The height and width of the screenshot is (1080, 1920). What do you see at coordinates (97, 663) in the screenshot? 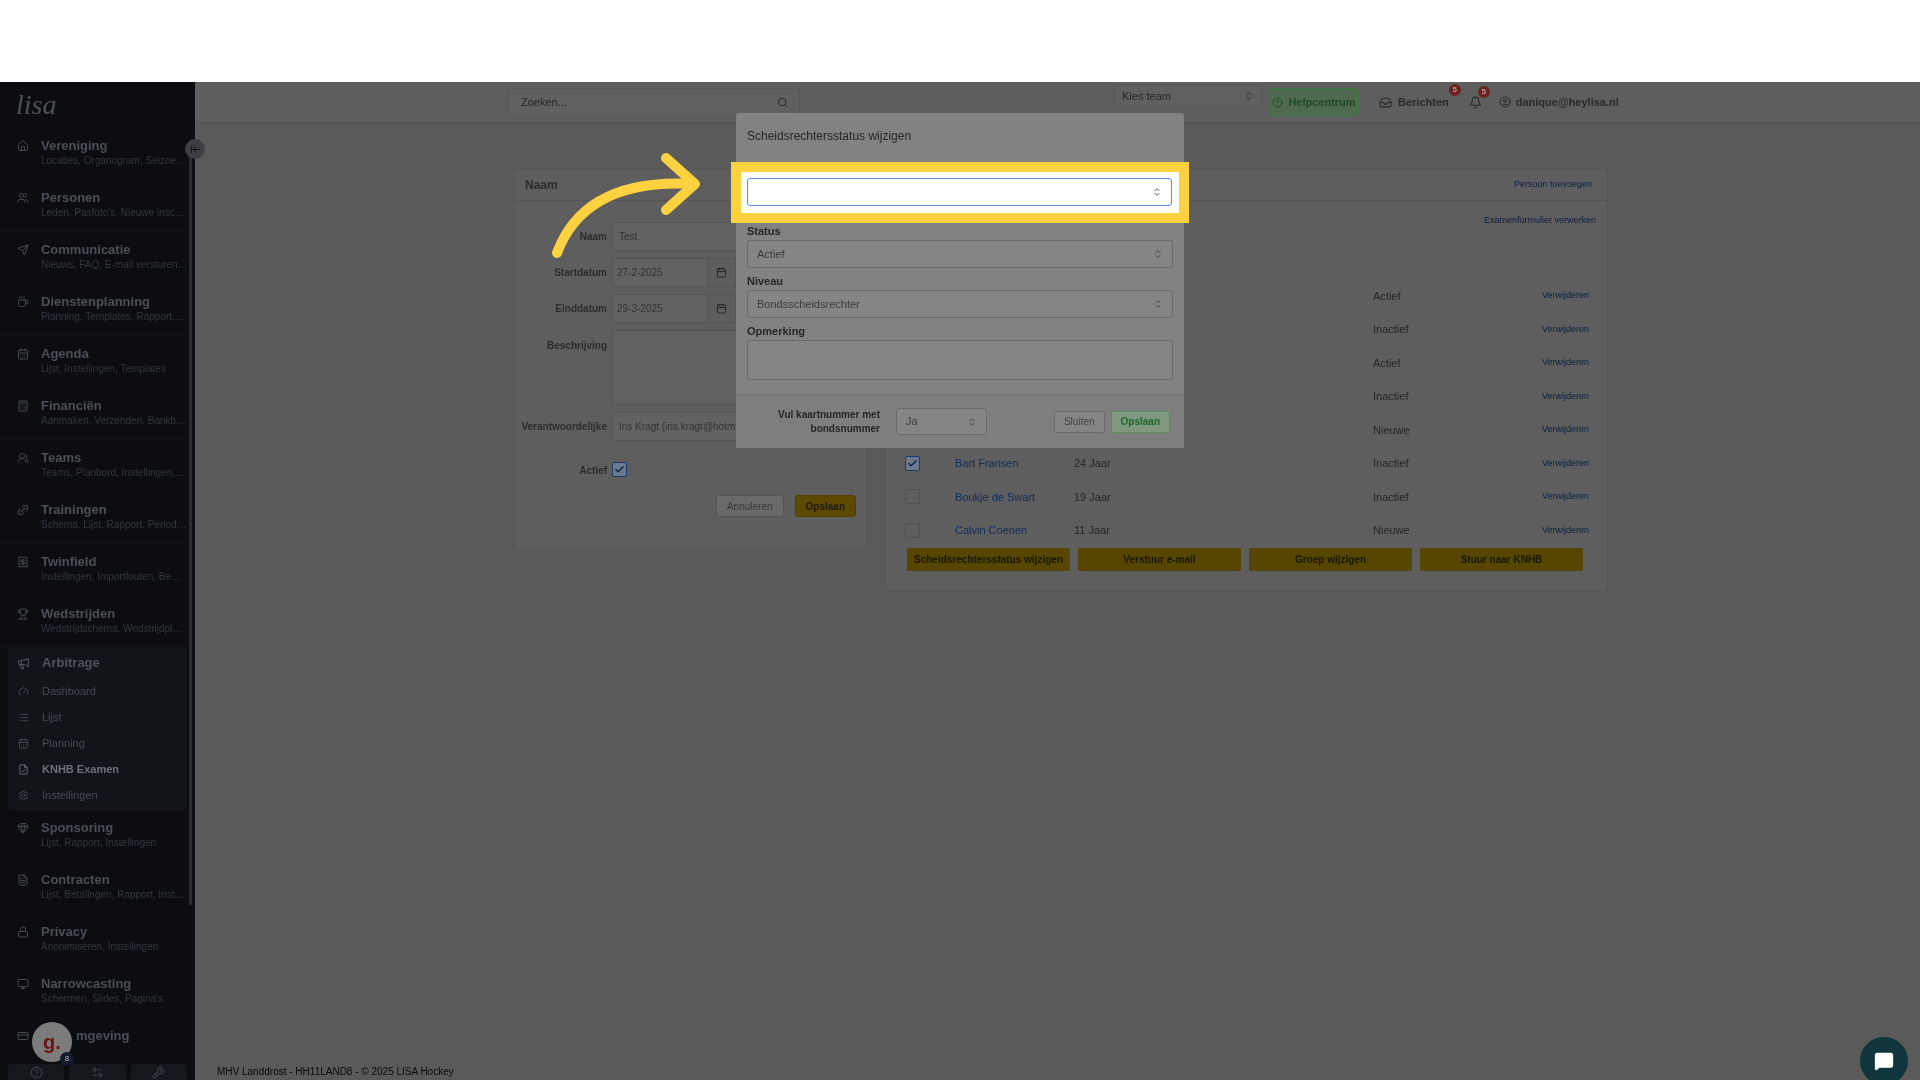
I see `sidebar-item: Arbitrage` at bounding box center [97, 663].